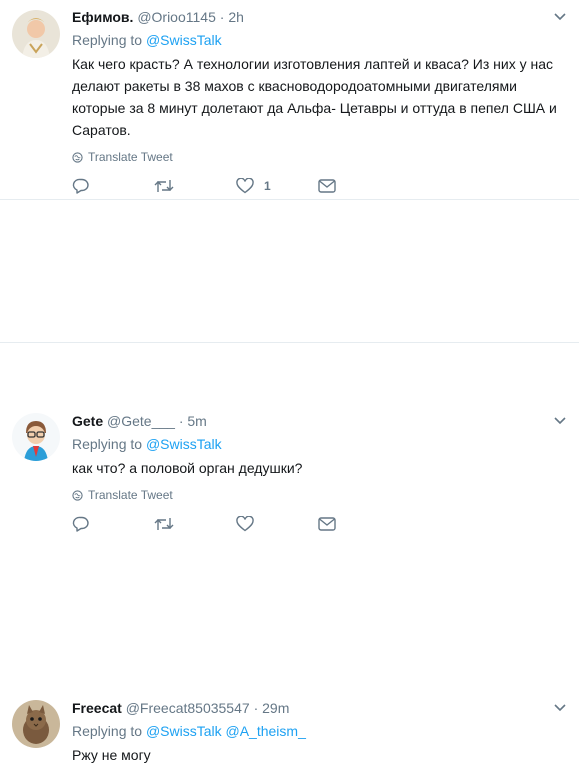 This screenshot has height=766, width=579. I want to click on tweet-text: Ржу не могу, so click(111, 755).